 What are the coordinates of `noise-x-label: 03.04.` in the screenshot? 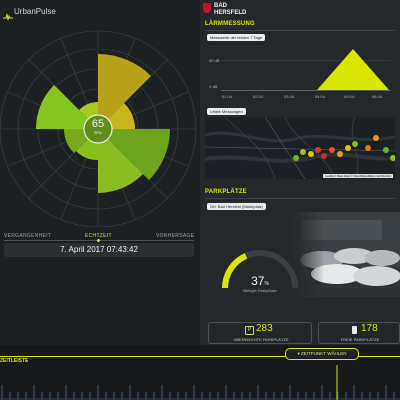 It's located at (290, 96).